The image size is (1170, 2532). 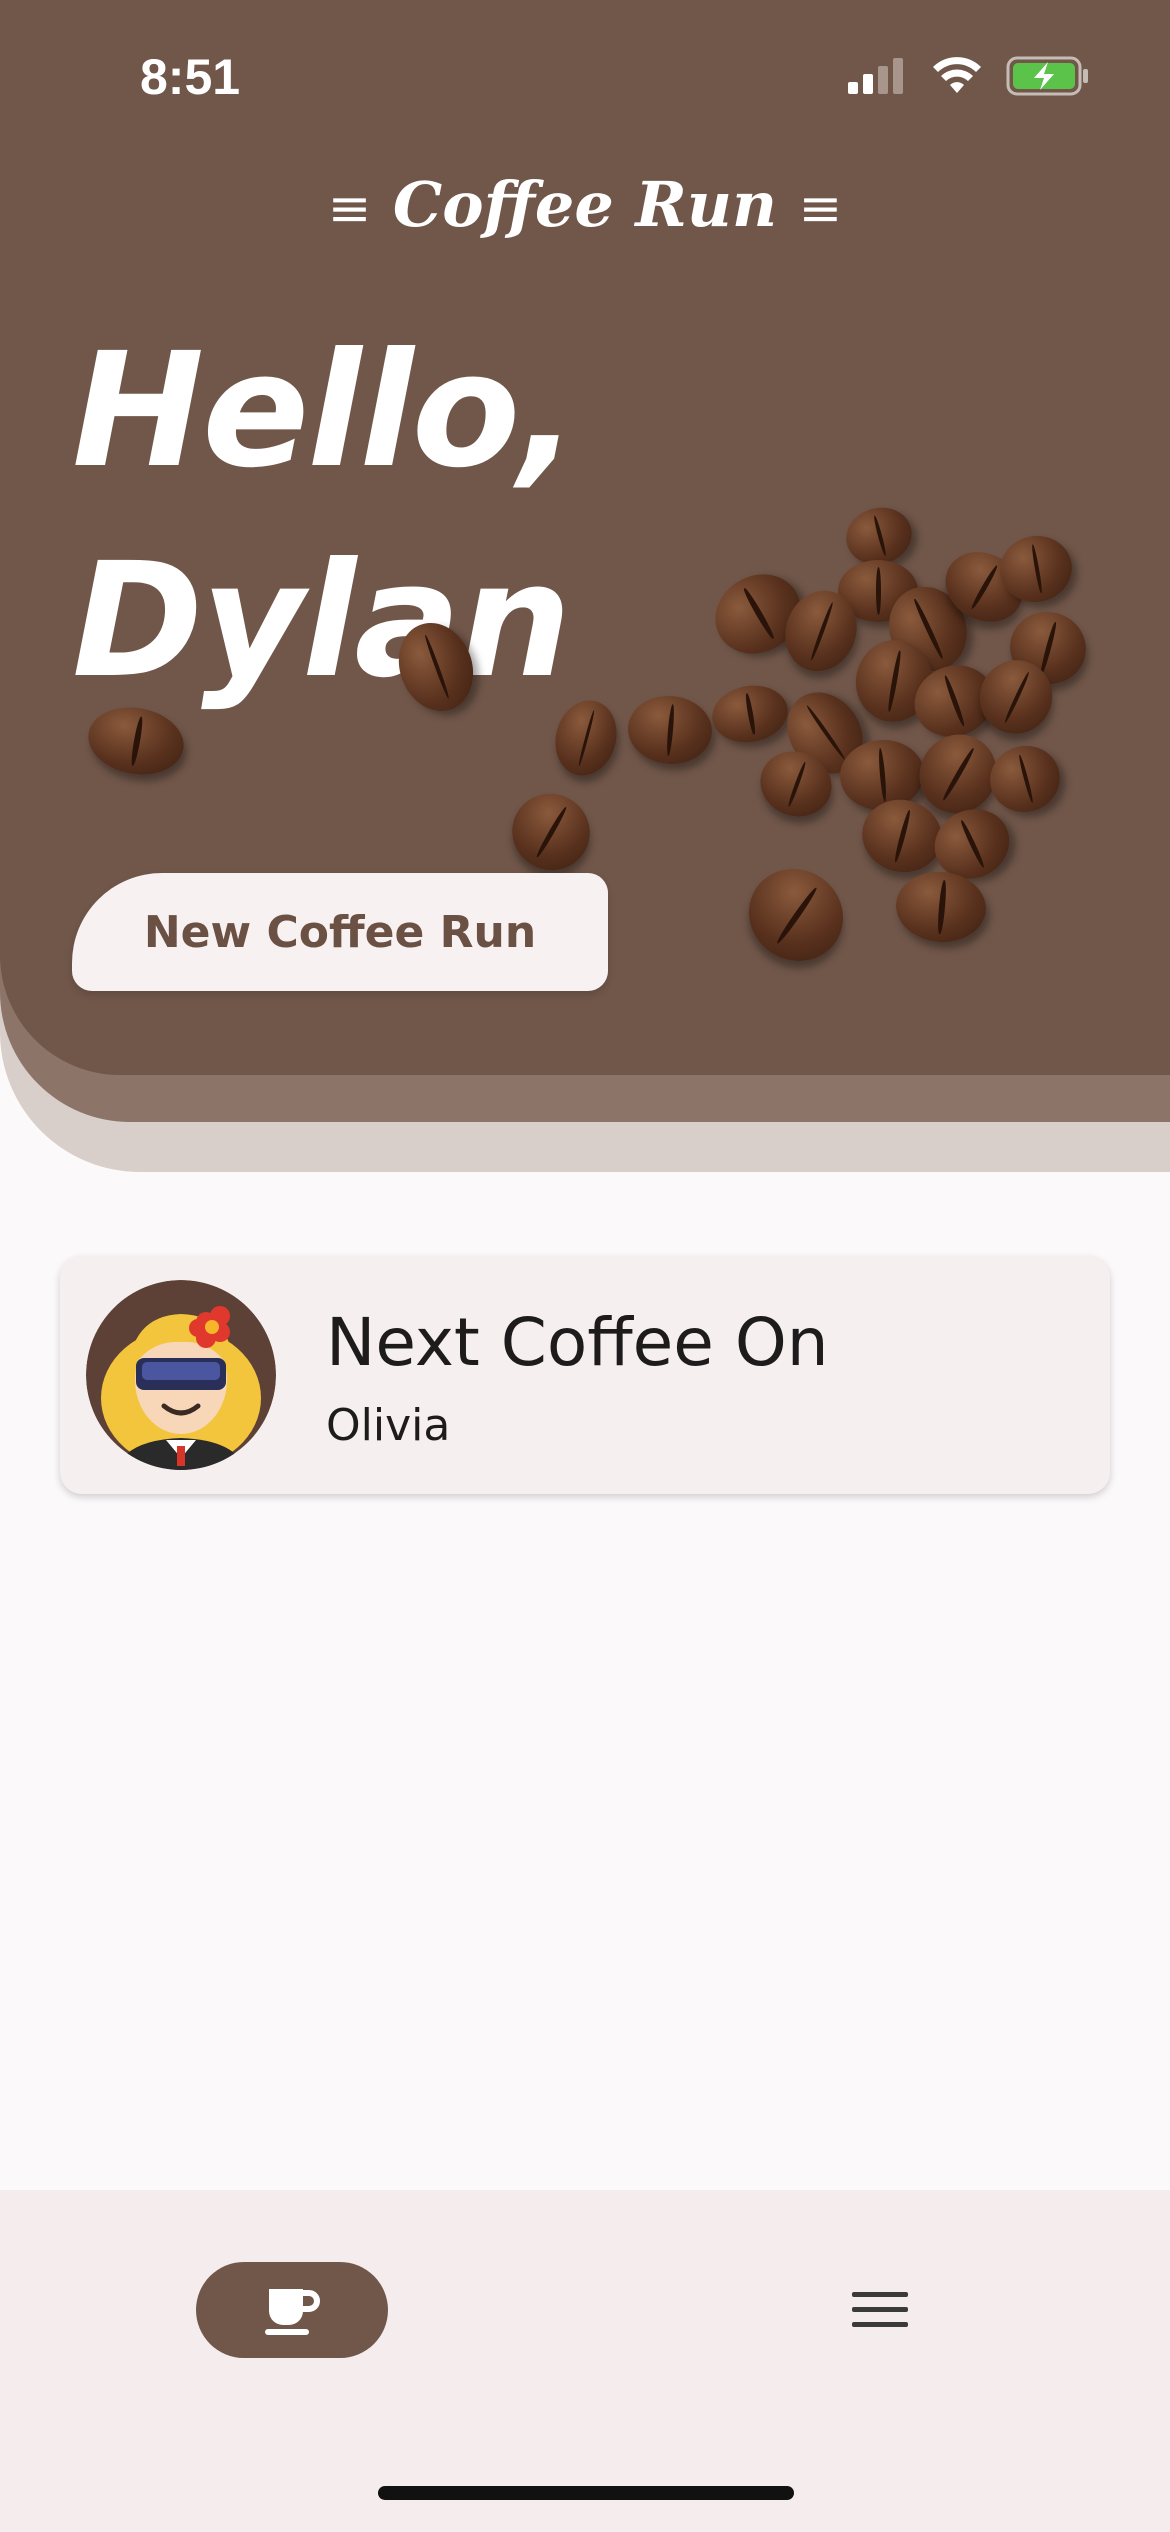 I want to click on next-coffee-card: Next Coffee On Olivia, so click(x=585, y=1375).